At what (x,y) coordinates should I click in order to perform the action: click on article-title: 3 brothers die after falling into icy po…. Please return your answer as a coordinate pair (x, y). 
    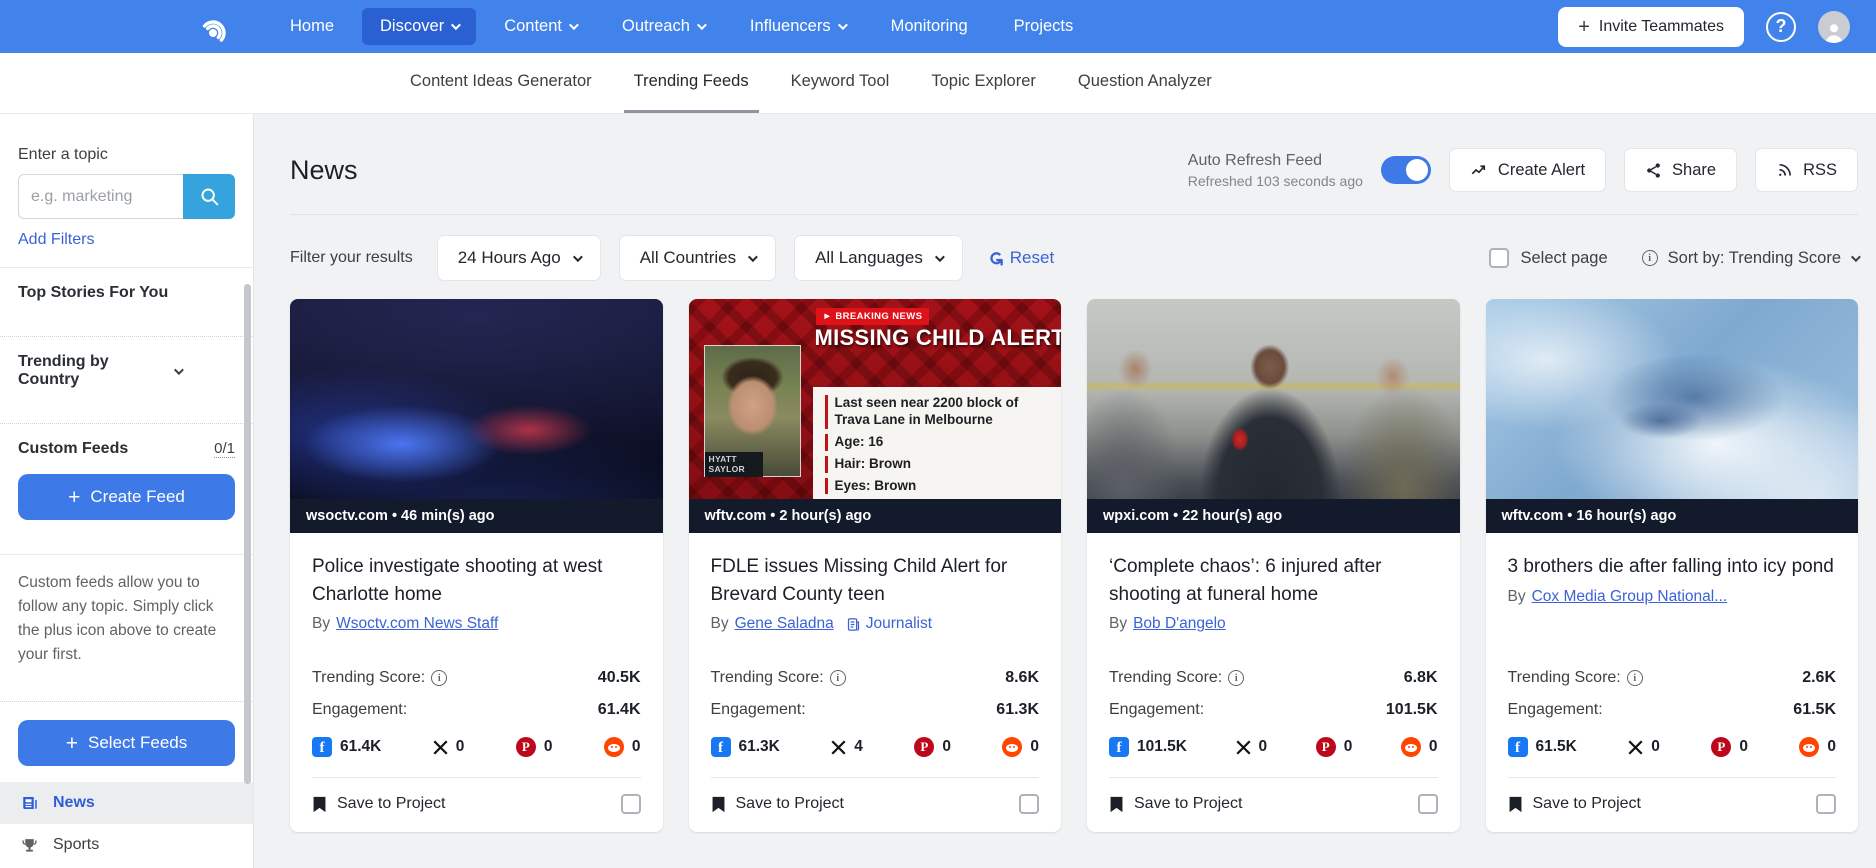
    Looking at the image, I should click on (1672, 567).